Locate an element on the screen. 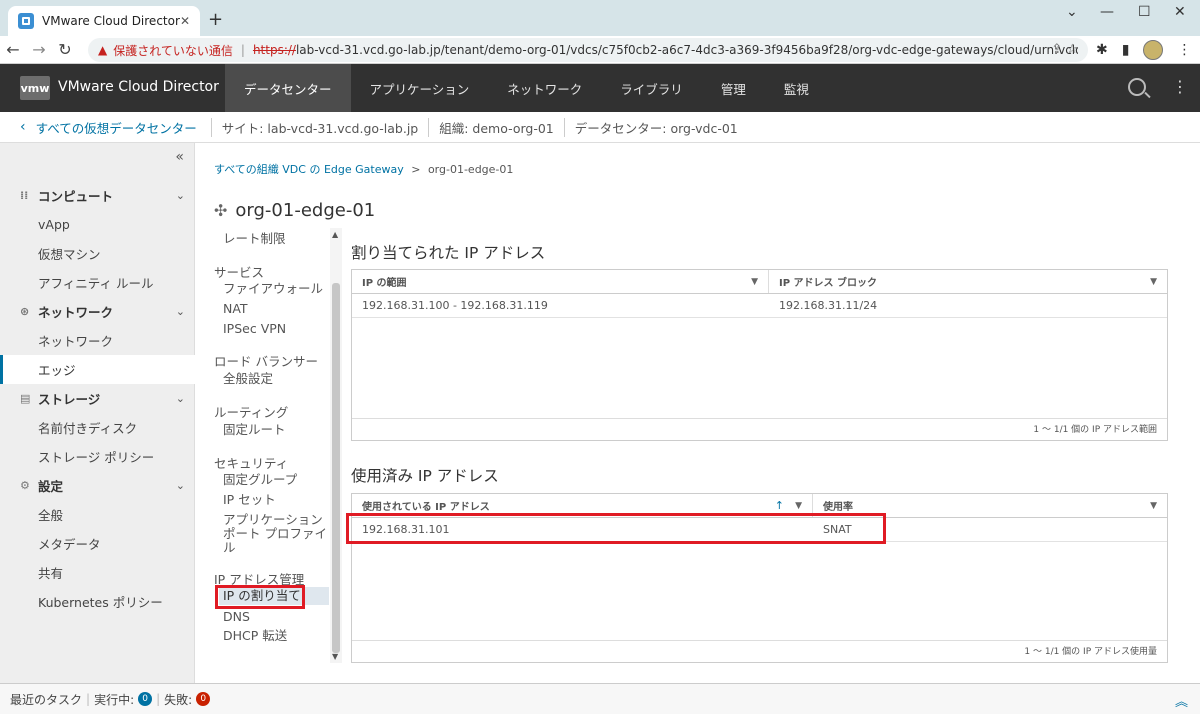  sidebar-item-affinity: アフィニティ ルール is located at coordinates (97, 282).